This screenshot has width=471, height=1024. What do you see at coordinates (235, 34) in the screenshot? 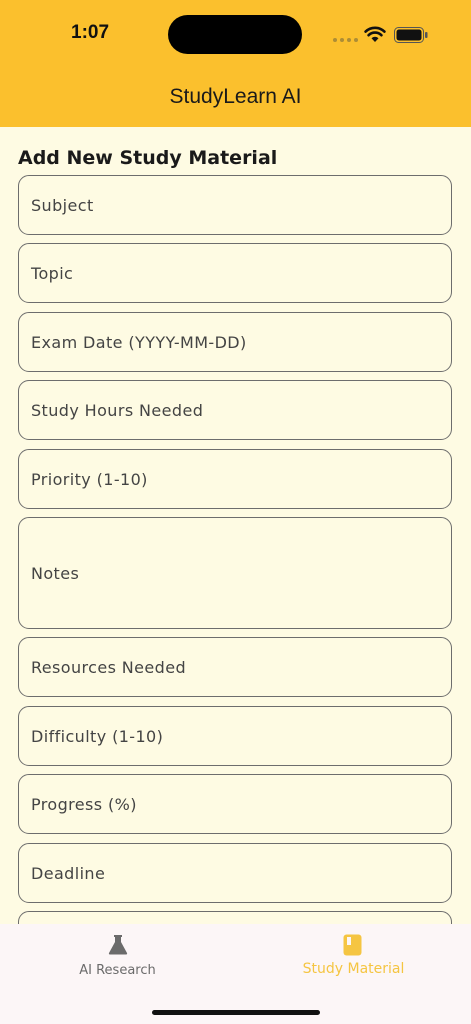
I see `dynamic-island` at bounding box center [235, 34].